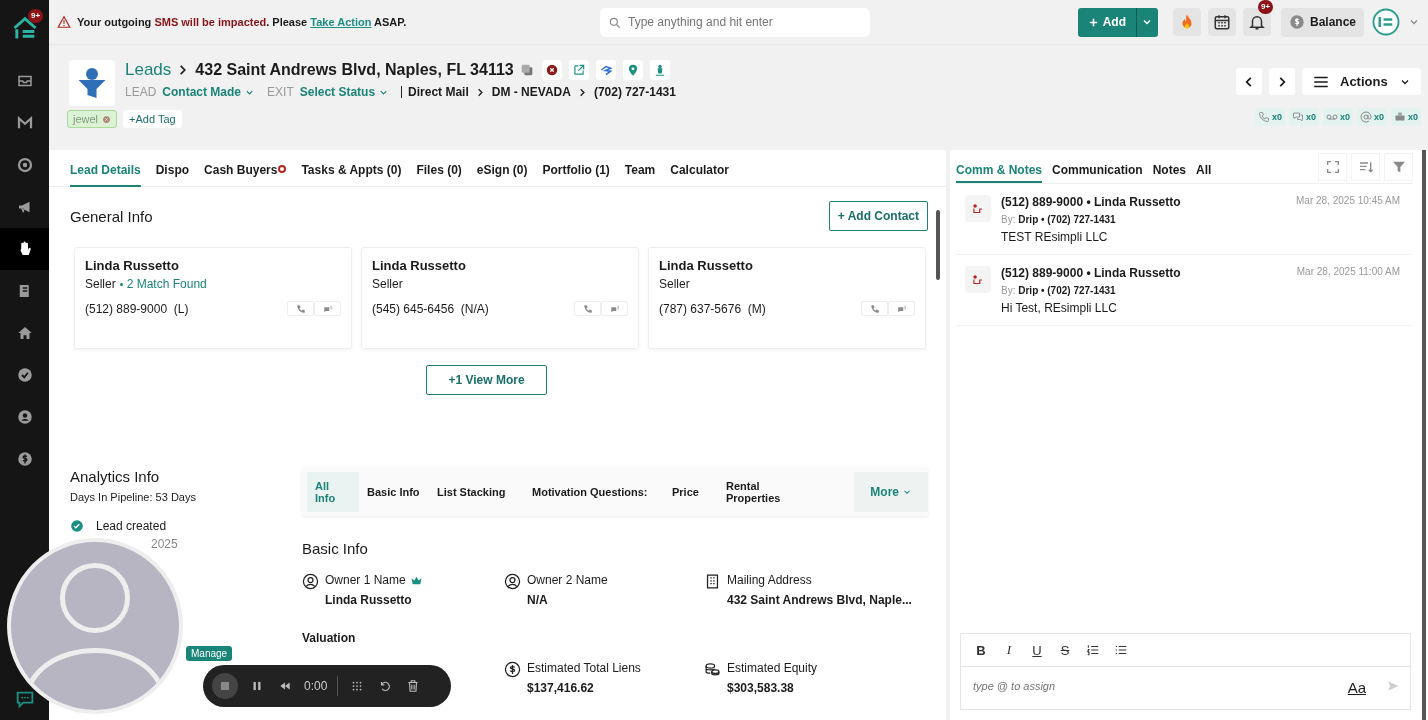 The width and height of the screenshot is (1428, 720). I want to click on leads-breadcrumb-link: Leads, so click(148, 70).